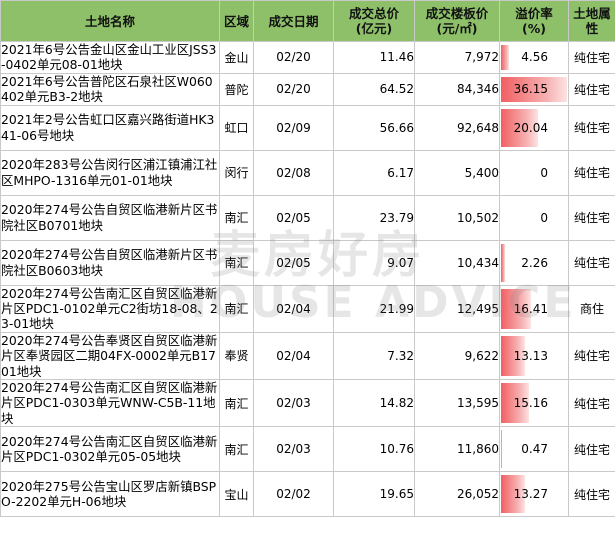  What do you see at coordinates (374, 494) in the screenshot?
I see `total-price-cell: 19.65` at bounding box center [374, 494].